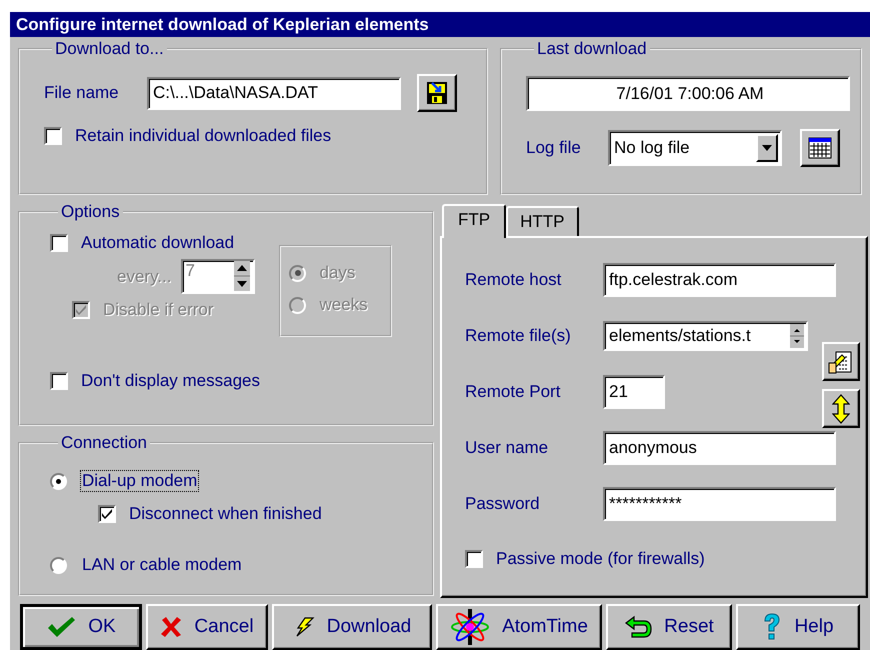 Image resolution: width=870 pixels, height=650 pixels. What do you see at coordinates (61, 627) in the screenshot?
I see `check-icon` at bounding box center [61, 627].